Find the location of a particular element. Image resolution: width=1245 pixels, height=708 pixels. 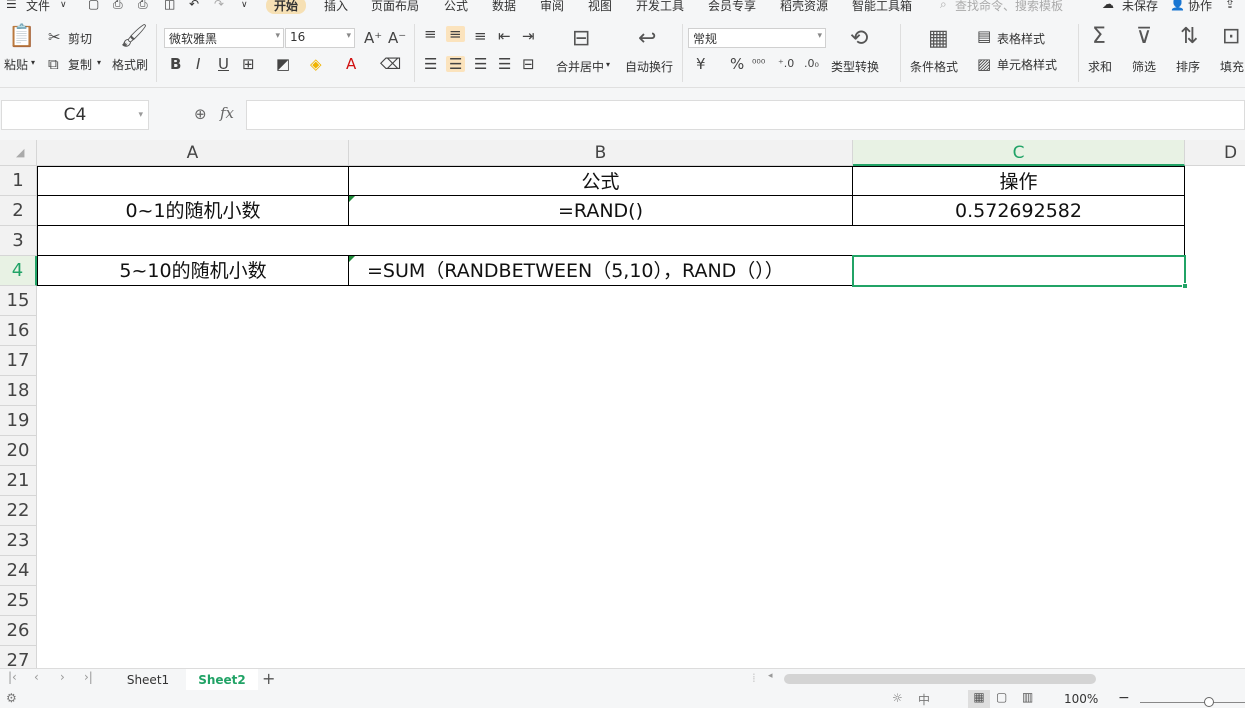

row-header-1: 1 is located at coordinates (18, 181).